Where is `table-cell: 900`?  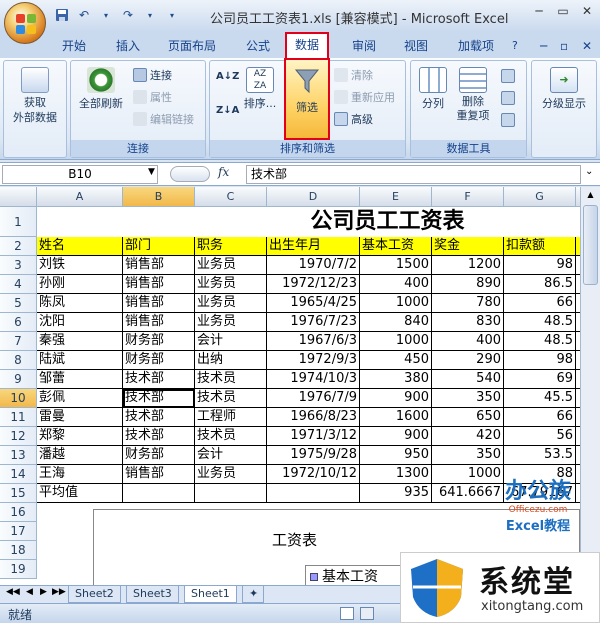
table-cell: 900 is located at coordinates (396, 398).